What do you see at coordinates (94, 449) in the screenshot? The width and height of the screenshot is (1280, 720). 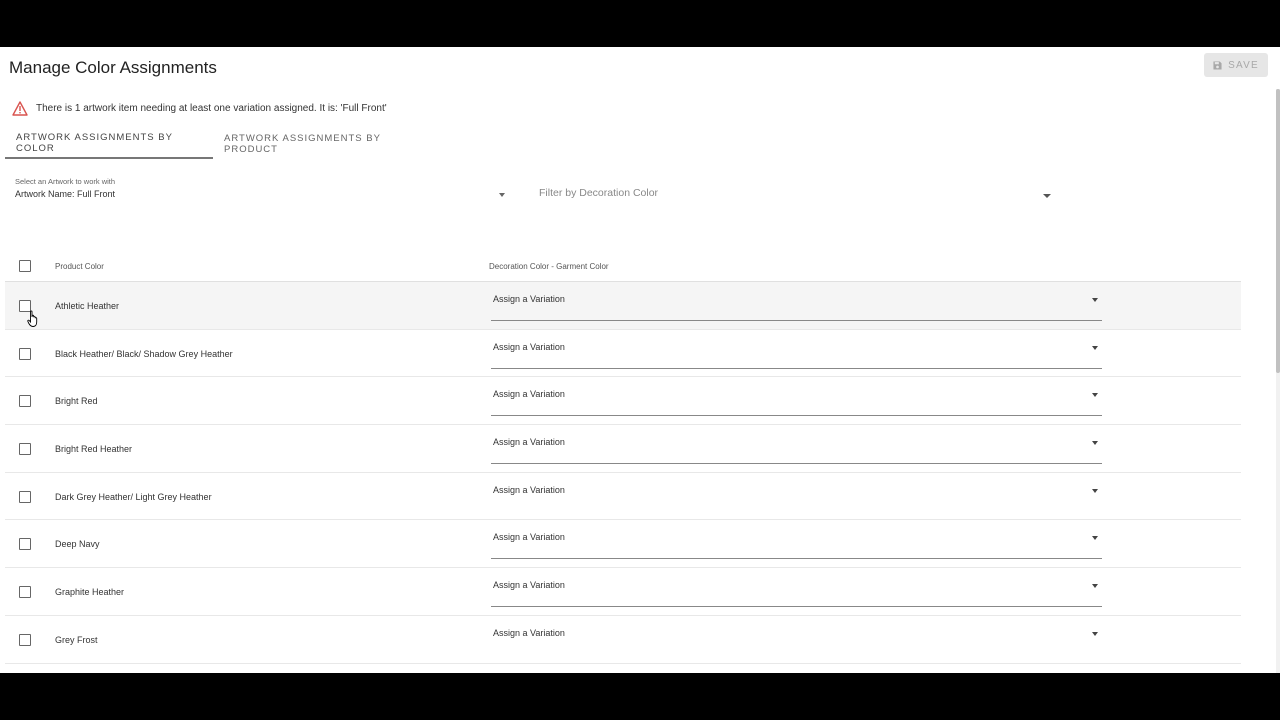 I see `product-color-name: Bright Red Heather` at bounding box center [94, 449].